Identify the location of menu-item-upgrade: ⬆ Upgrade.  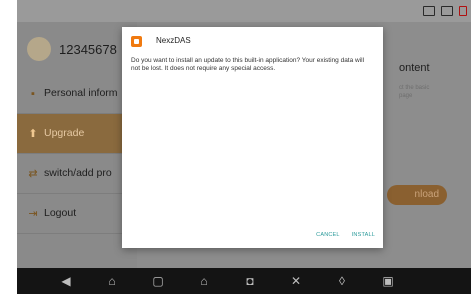
(77, 134).